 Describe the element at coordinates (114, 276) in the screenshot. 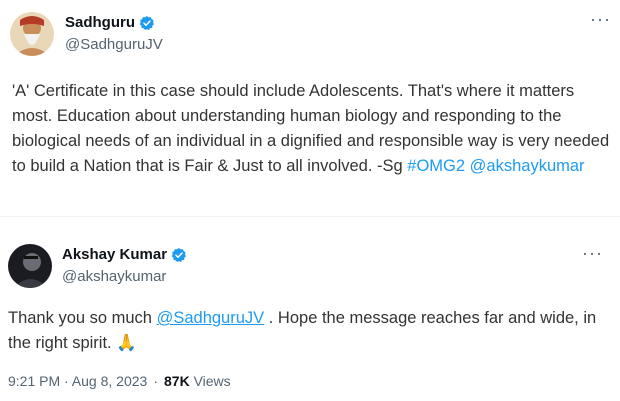

I see `author-handle-akshaykumar: @akshaykumar` at that location.